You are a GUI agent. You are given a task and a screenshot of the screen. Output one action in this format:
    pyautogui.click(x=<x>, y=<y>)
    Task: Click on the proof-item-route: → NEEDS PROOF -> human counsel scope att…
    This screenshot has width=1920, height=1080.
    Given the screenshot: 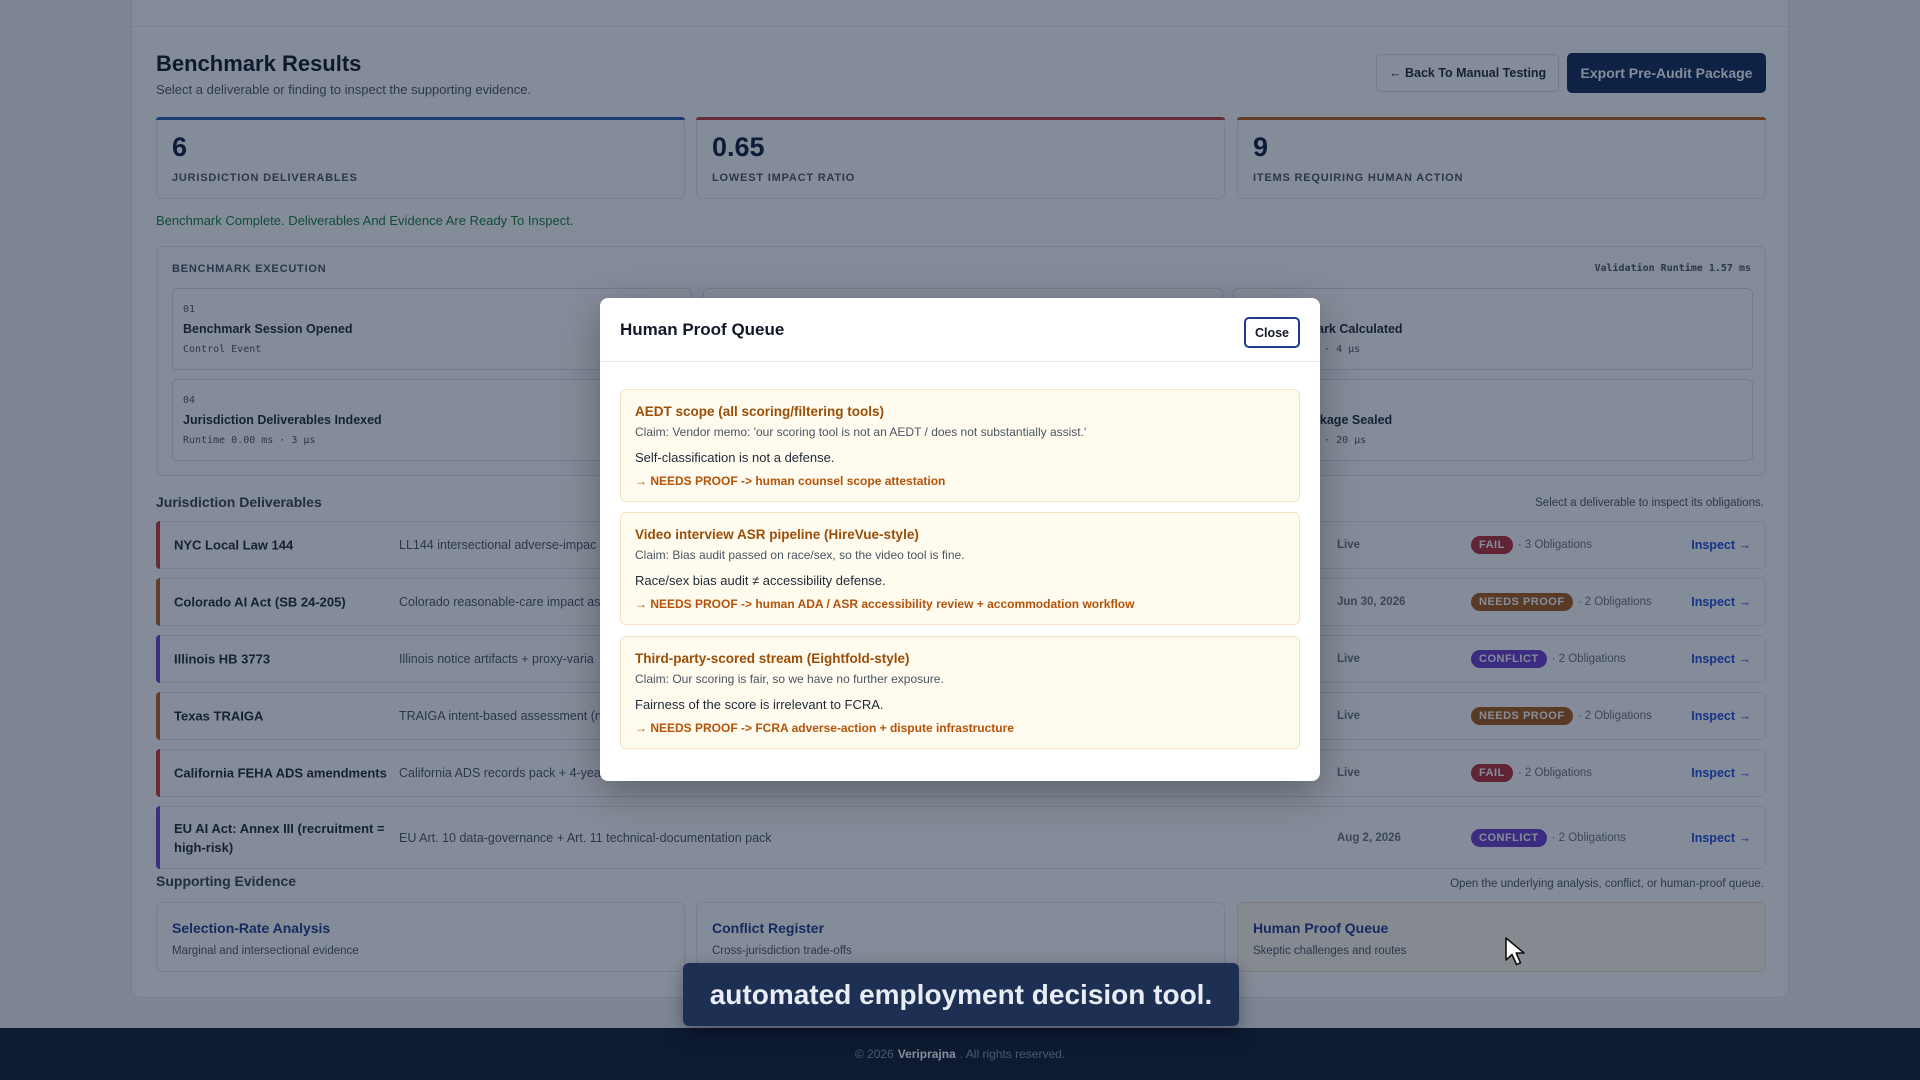 What is the action you would take?
    pyautogui.click(x=790, y=481)
    